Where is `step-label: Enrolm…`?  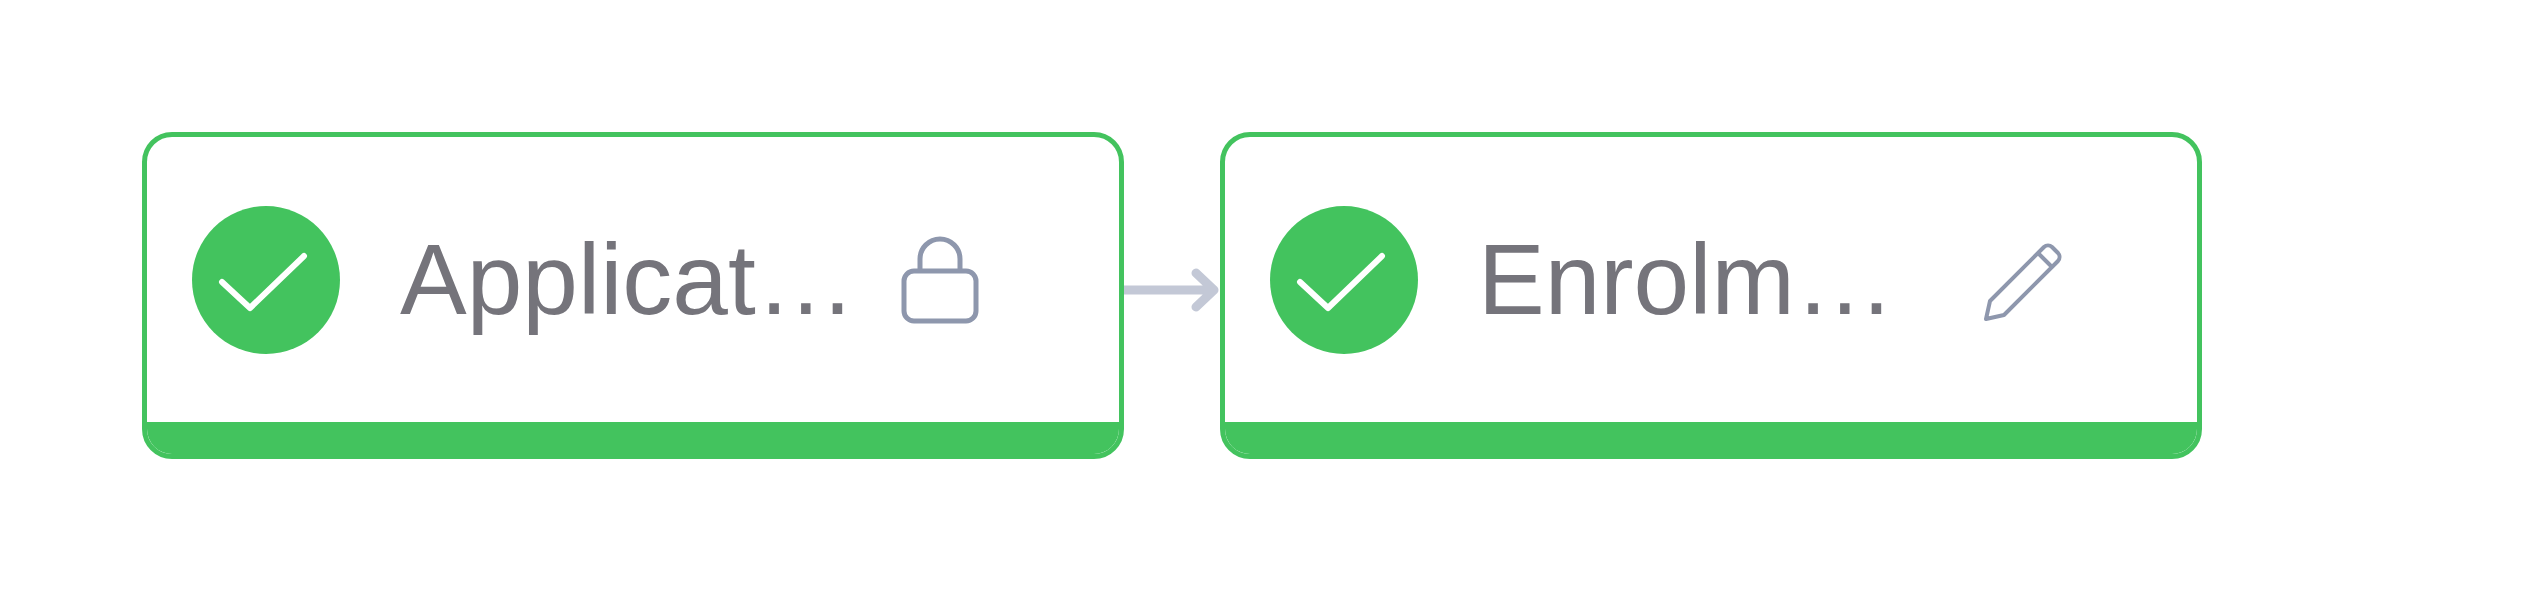
step-label: Enrolm… is located at coordinates (1687, 279).